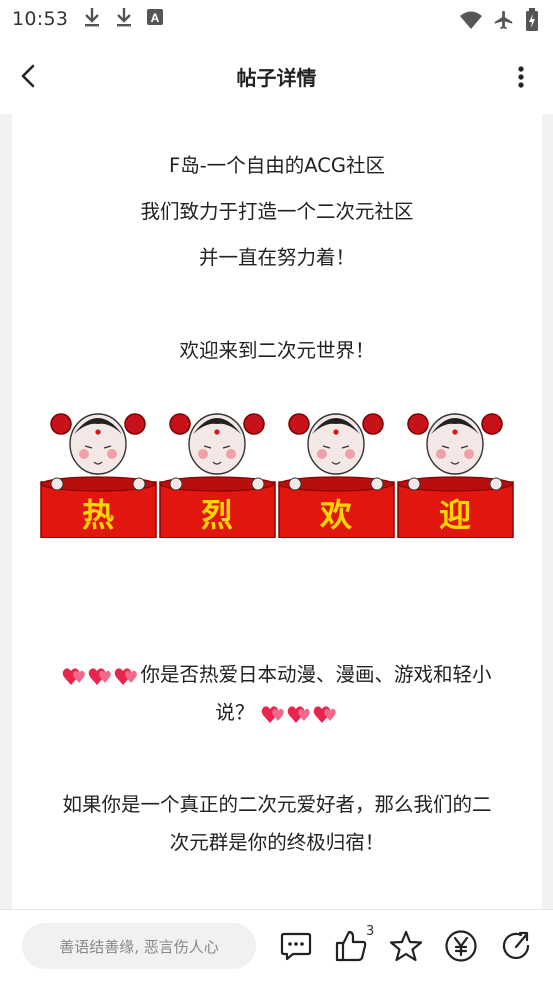 The height and width of the screenshot is (985, 553). Describe the element at coordinates (277, 475) in the screenshot. I see `welcome-banner-image: 热烈欢迎` at that location.